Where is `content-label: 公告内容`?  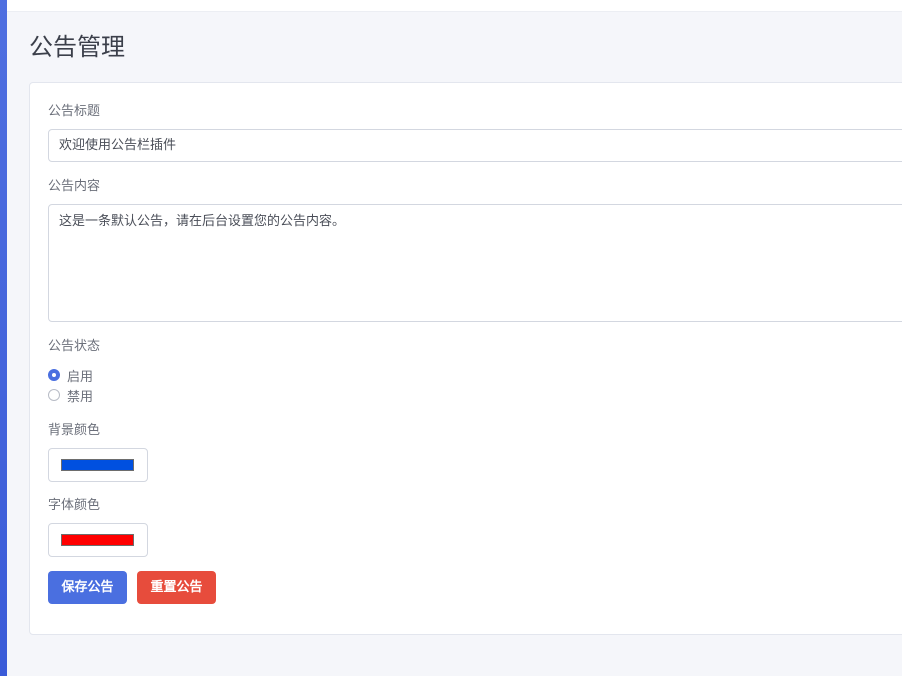
content-label: 公告内容 is located at coordinates (74, 186).